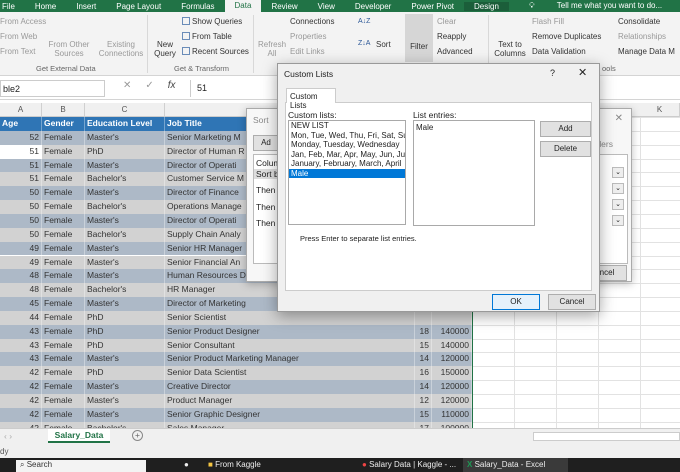 This screenshot has height=472, width=680. What do you see at coordinates (21, 345) in the screenshot?
I see `table-cell: 43` at bounding box center [21, 345].